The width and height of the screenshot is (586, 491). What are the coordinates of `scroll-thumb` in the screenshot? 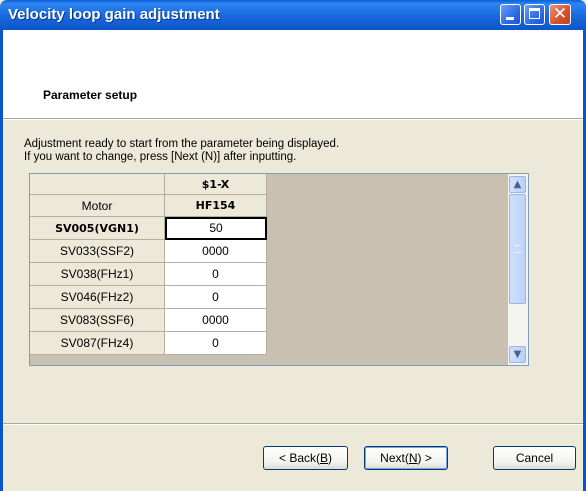 It's located at (517, 249).